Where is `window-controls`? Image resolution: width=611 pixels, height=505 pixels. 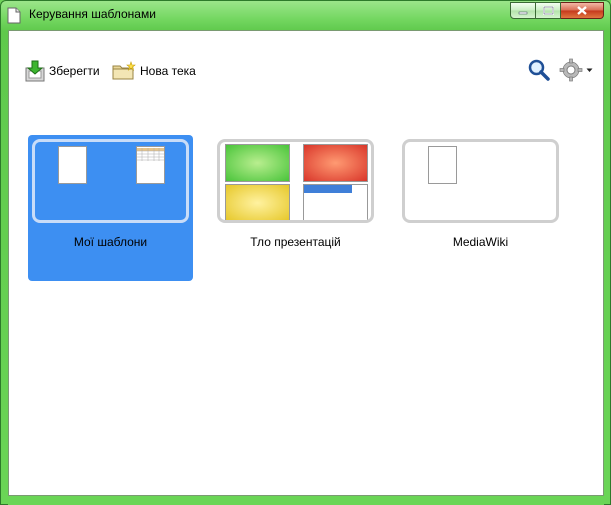 window-controls is located at coordinates (557, 10).